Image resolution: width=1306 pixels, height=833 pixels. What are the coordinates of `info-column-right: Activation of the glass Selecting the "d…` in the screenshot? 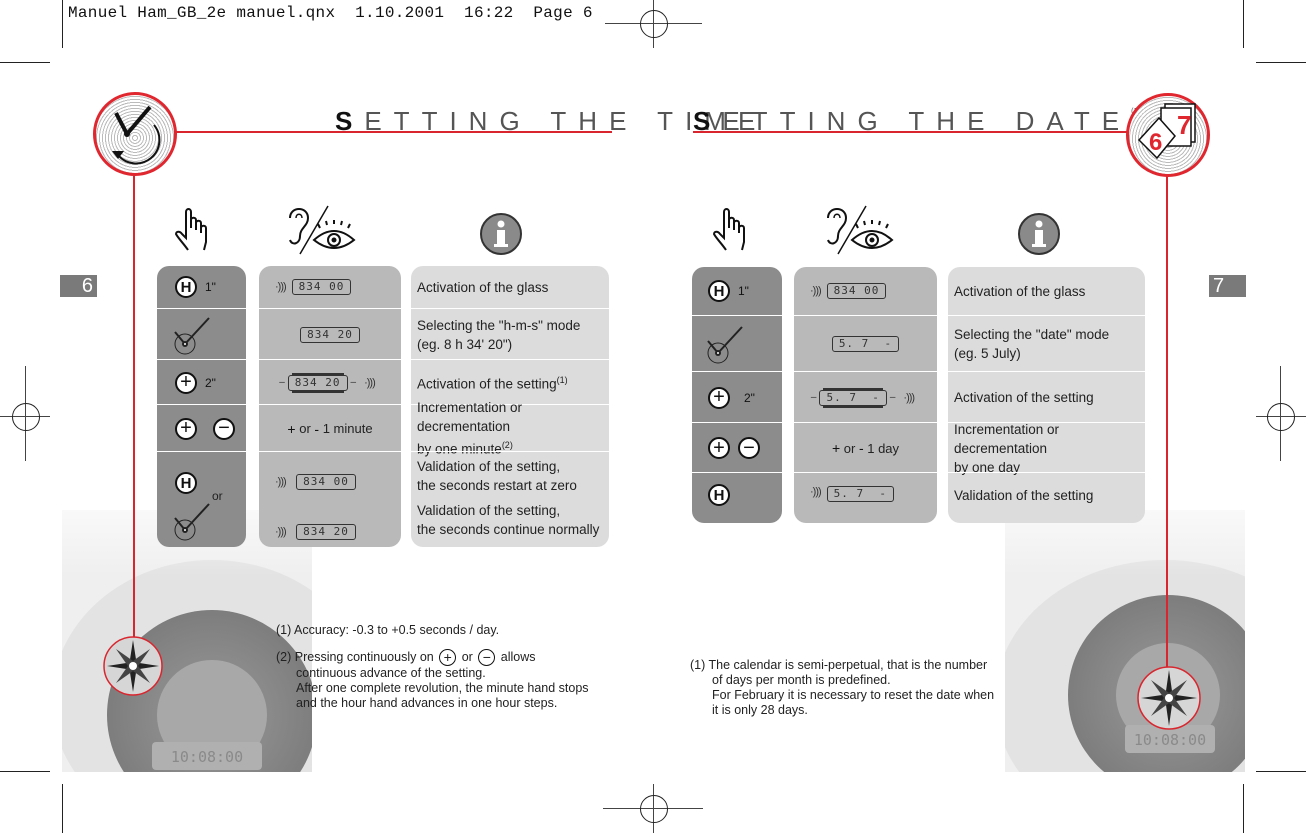 It's located at (1046, 395).